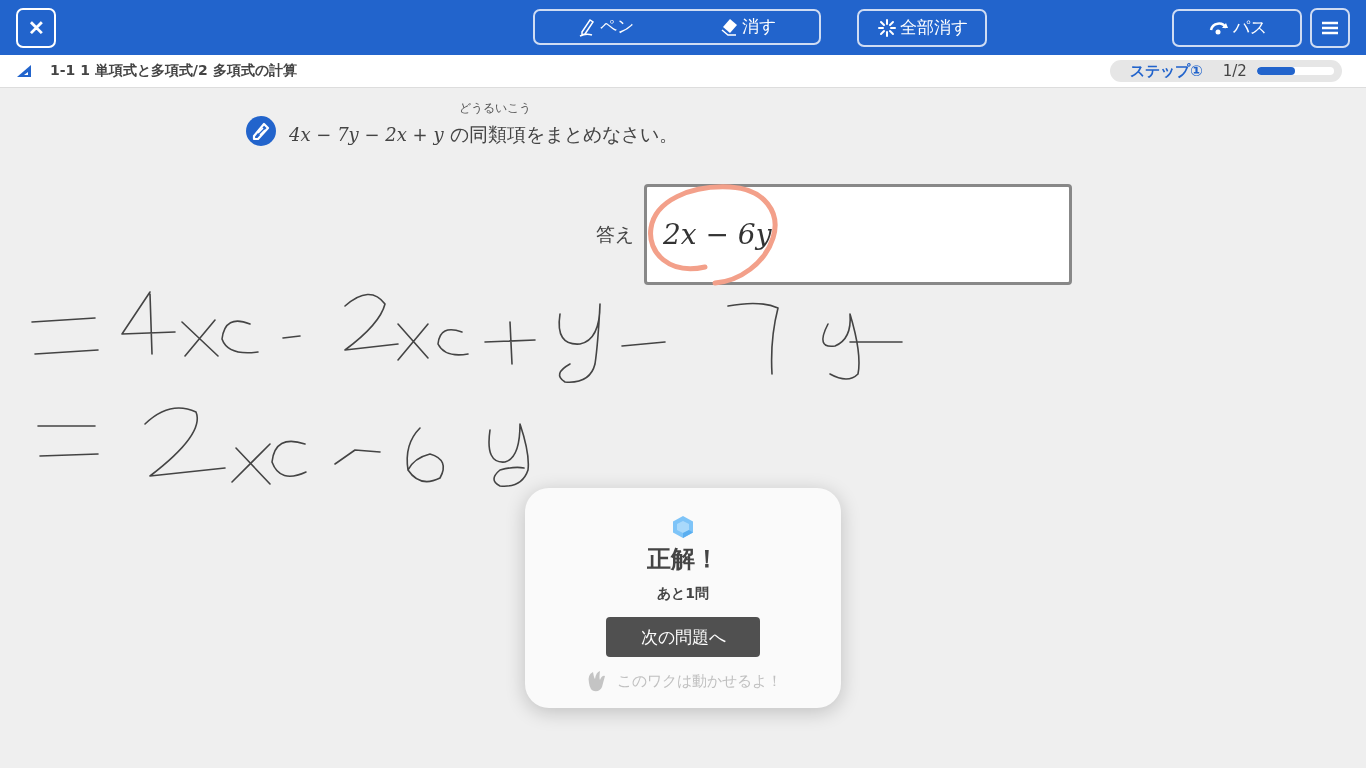 The width and height of the screenshot is (1366, 768). I want to click on answer-value: 2x − 6y, so click(717, 234).